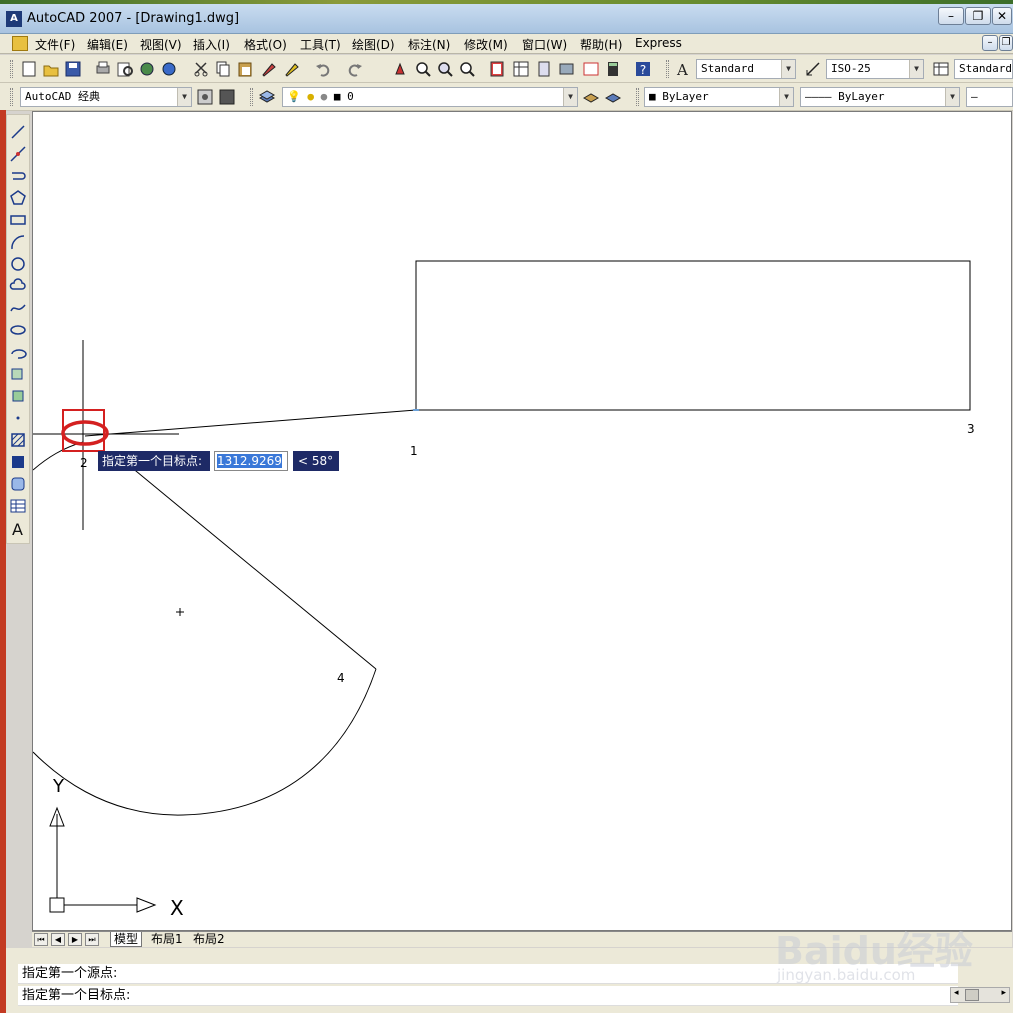 This screenshot has height=1013, width=1013. I want to click on markup-set-manager-icon, so click(591, 69).